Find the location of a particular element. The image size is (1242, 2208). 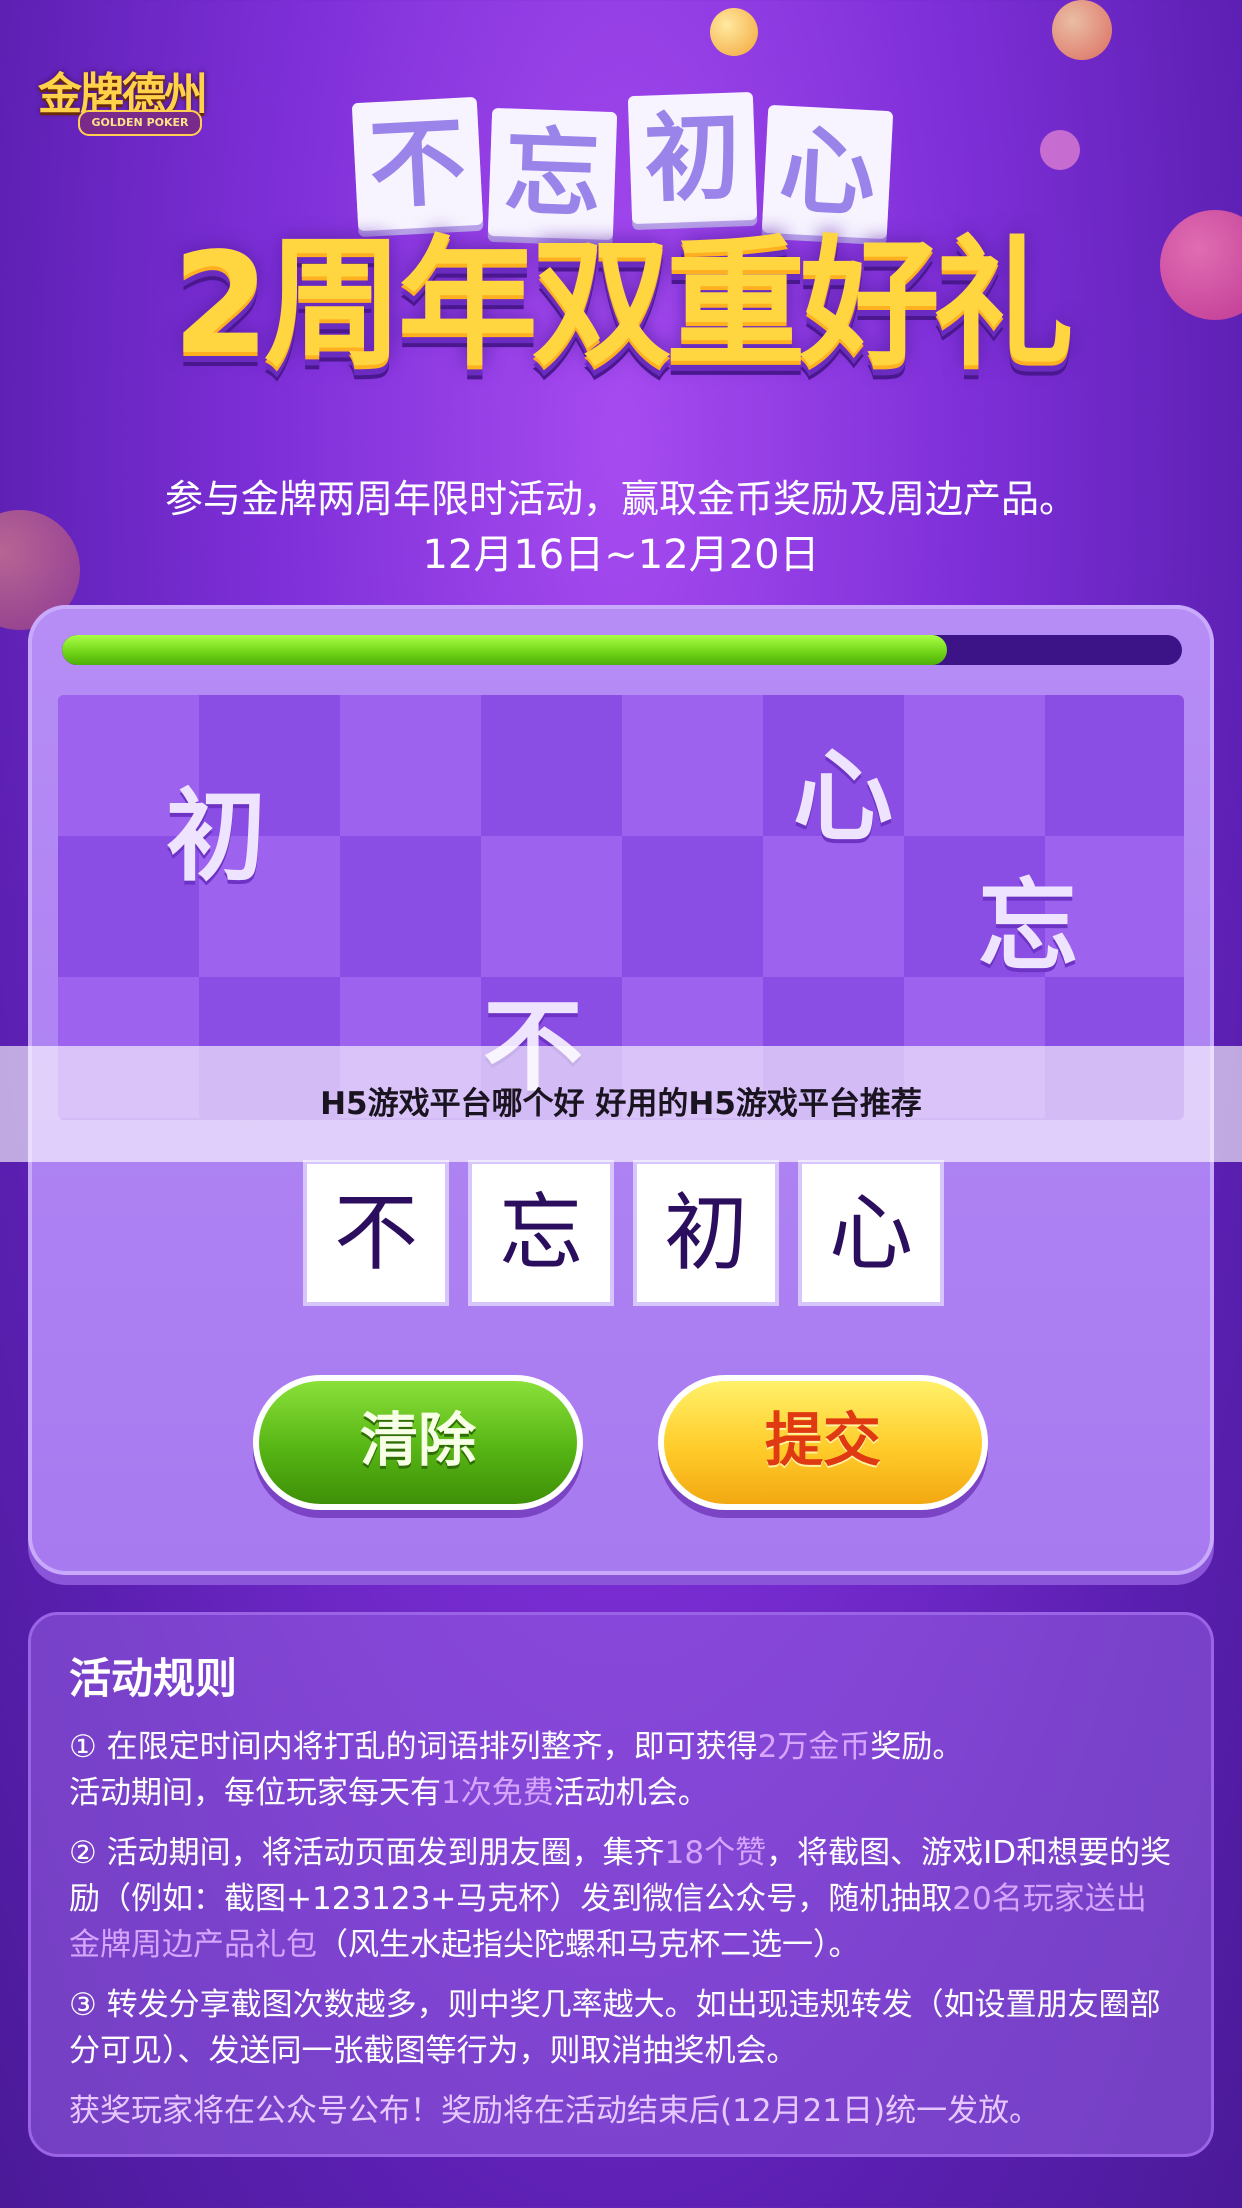

overlay-banner: H5游戏平台哪个好 好用的H5游戏平台推荐 is located at coordinates (621, 1104).